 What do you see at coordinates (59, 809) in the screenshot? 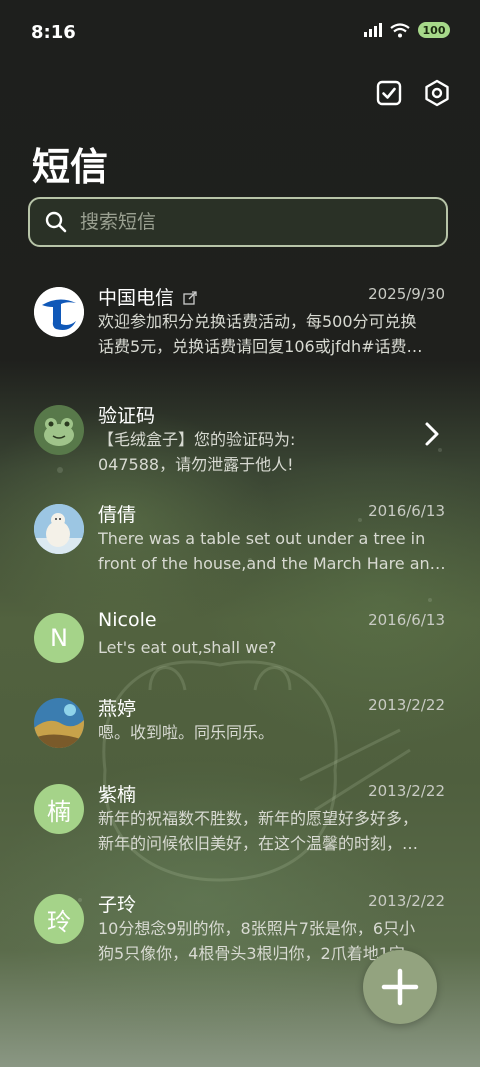
I see `avatar: 楠` at bounding box center [59, 809].